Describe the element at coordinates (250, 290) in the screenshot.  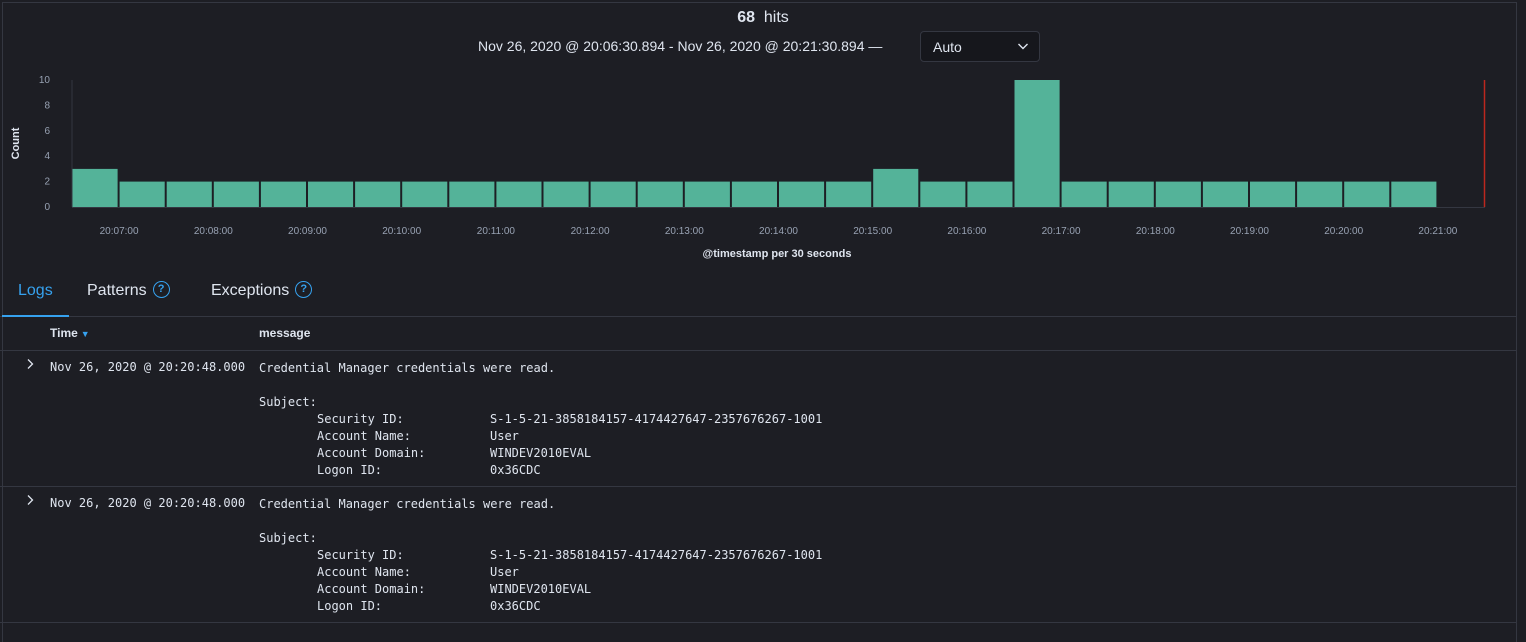
I see `tab-exceptions-label: Exceptions` at that location.